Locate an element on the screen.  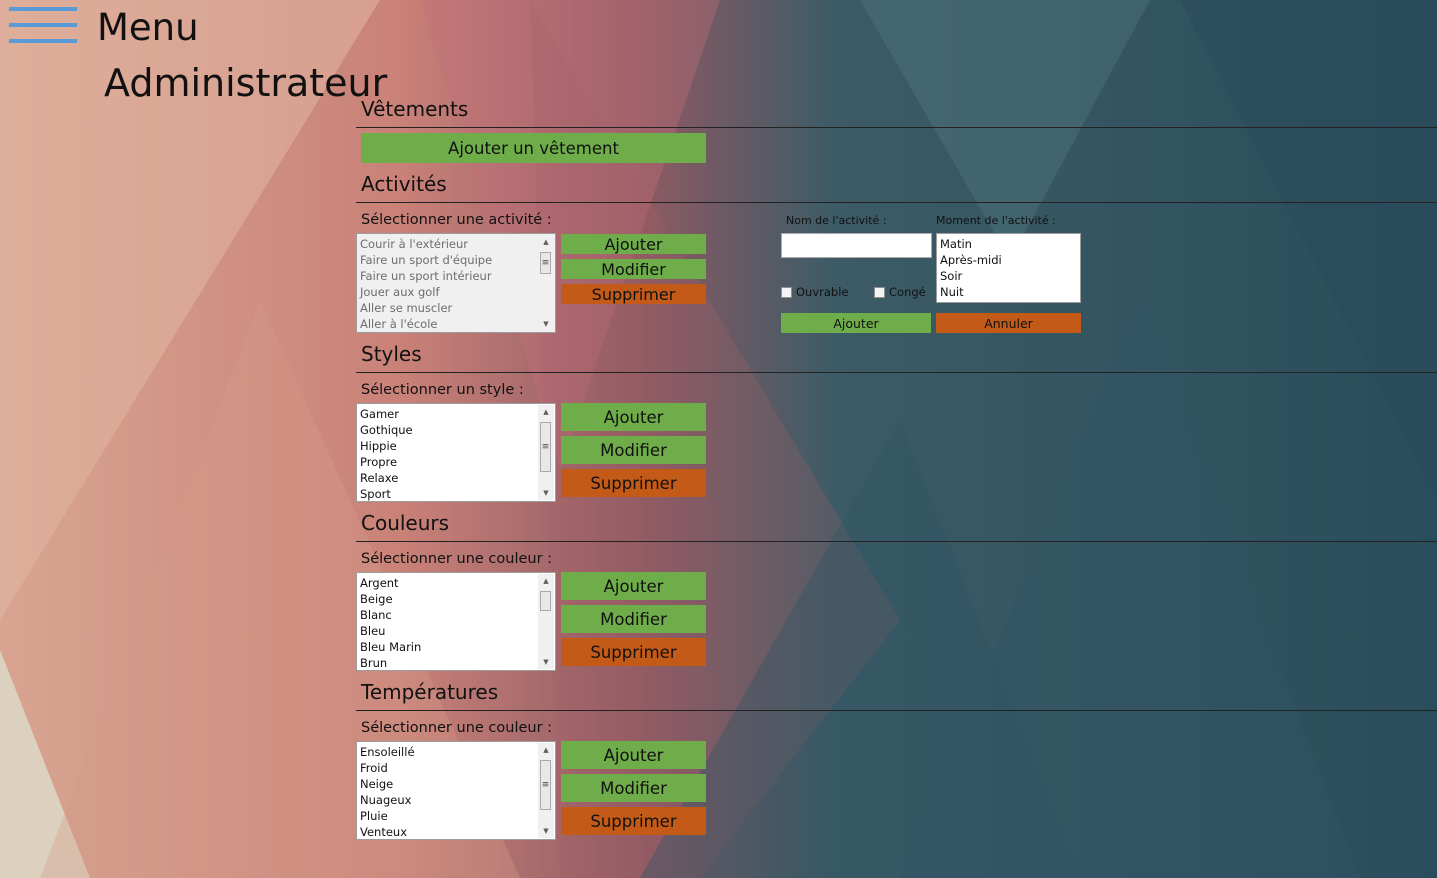
activity-select-label: Sélectionner une activité : is located at coordinates (456, 220).